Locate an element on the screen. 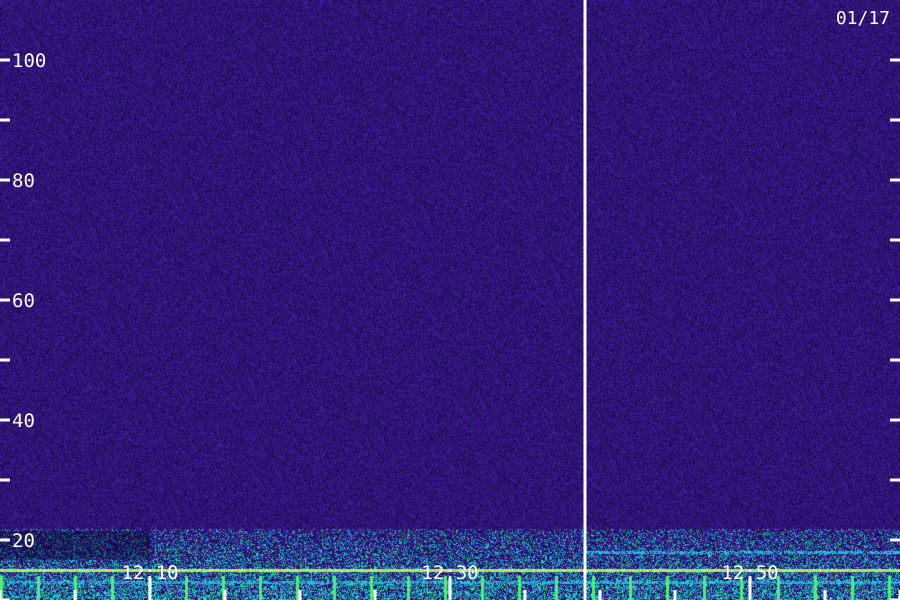  x-tick-label-1230: 12:30 is located at coordinates (449, 573).